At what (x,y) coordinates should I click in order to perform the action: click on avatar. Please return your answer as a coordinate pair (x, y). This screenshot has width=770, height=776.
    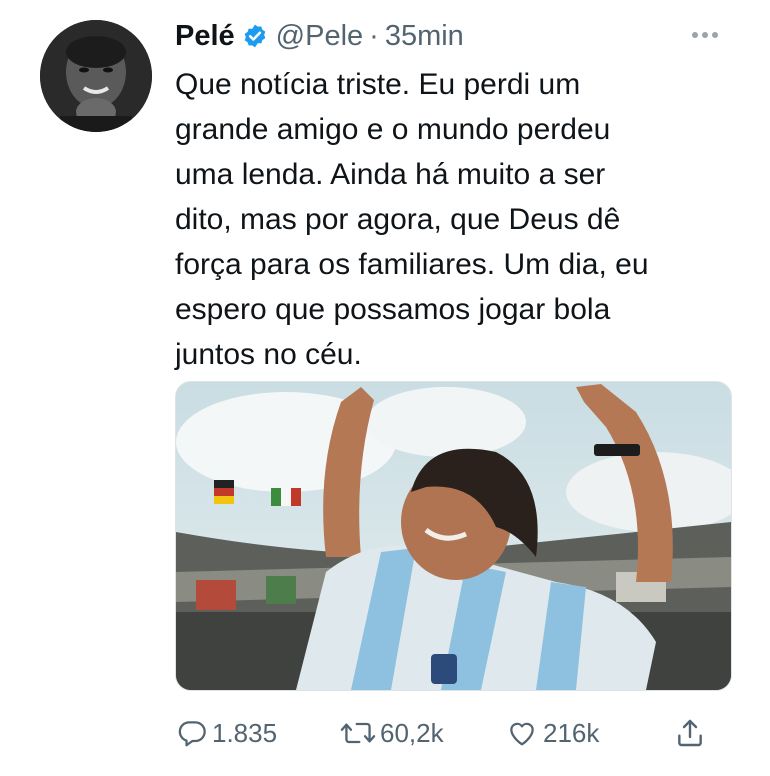
    Looking at the image, I should click on (96, 76).